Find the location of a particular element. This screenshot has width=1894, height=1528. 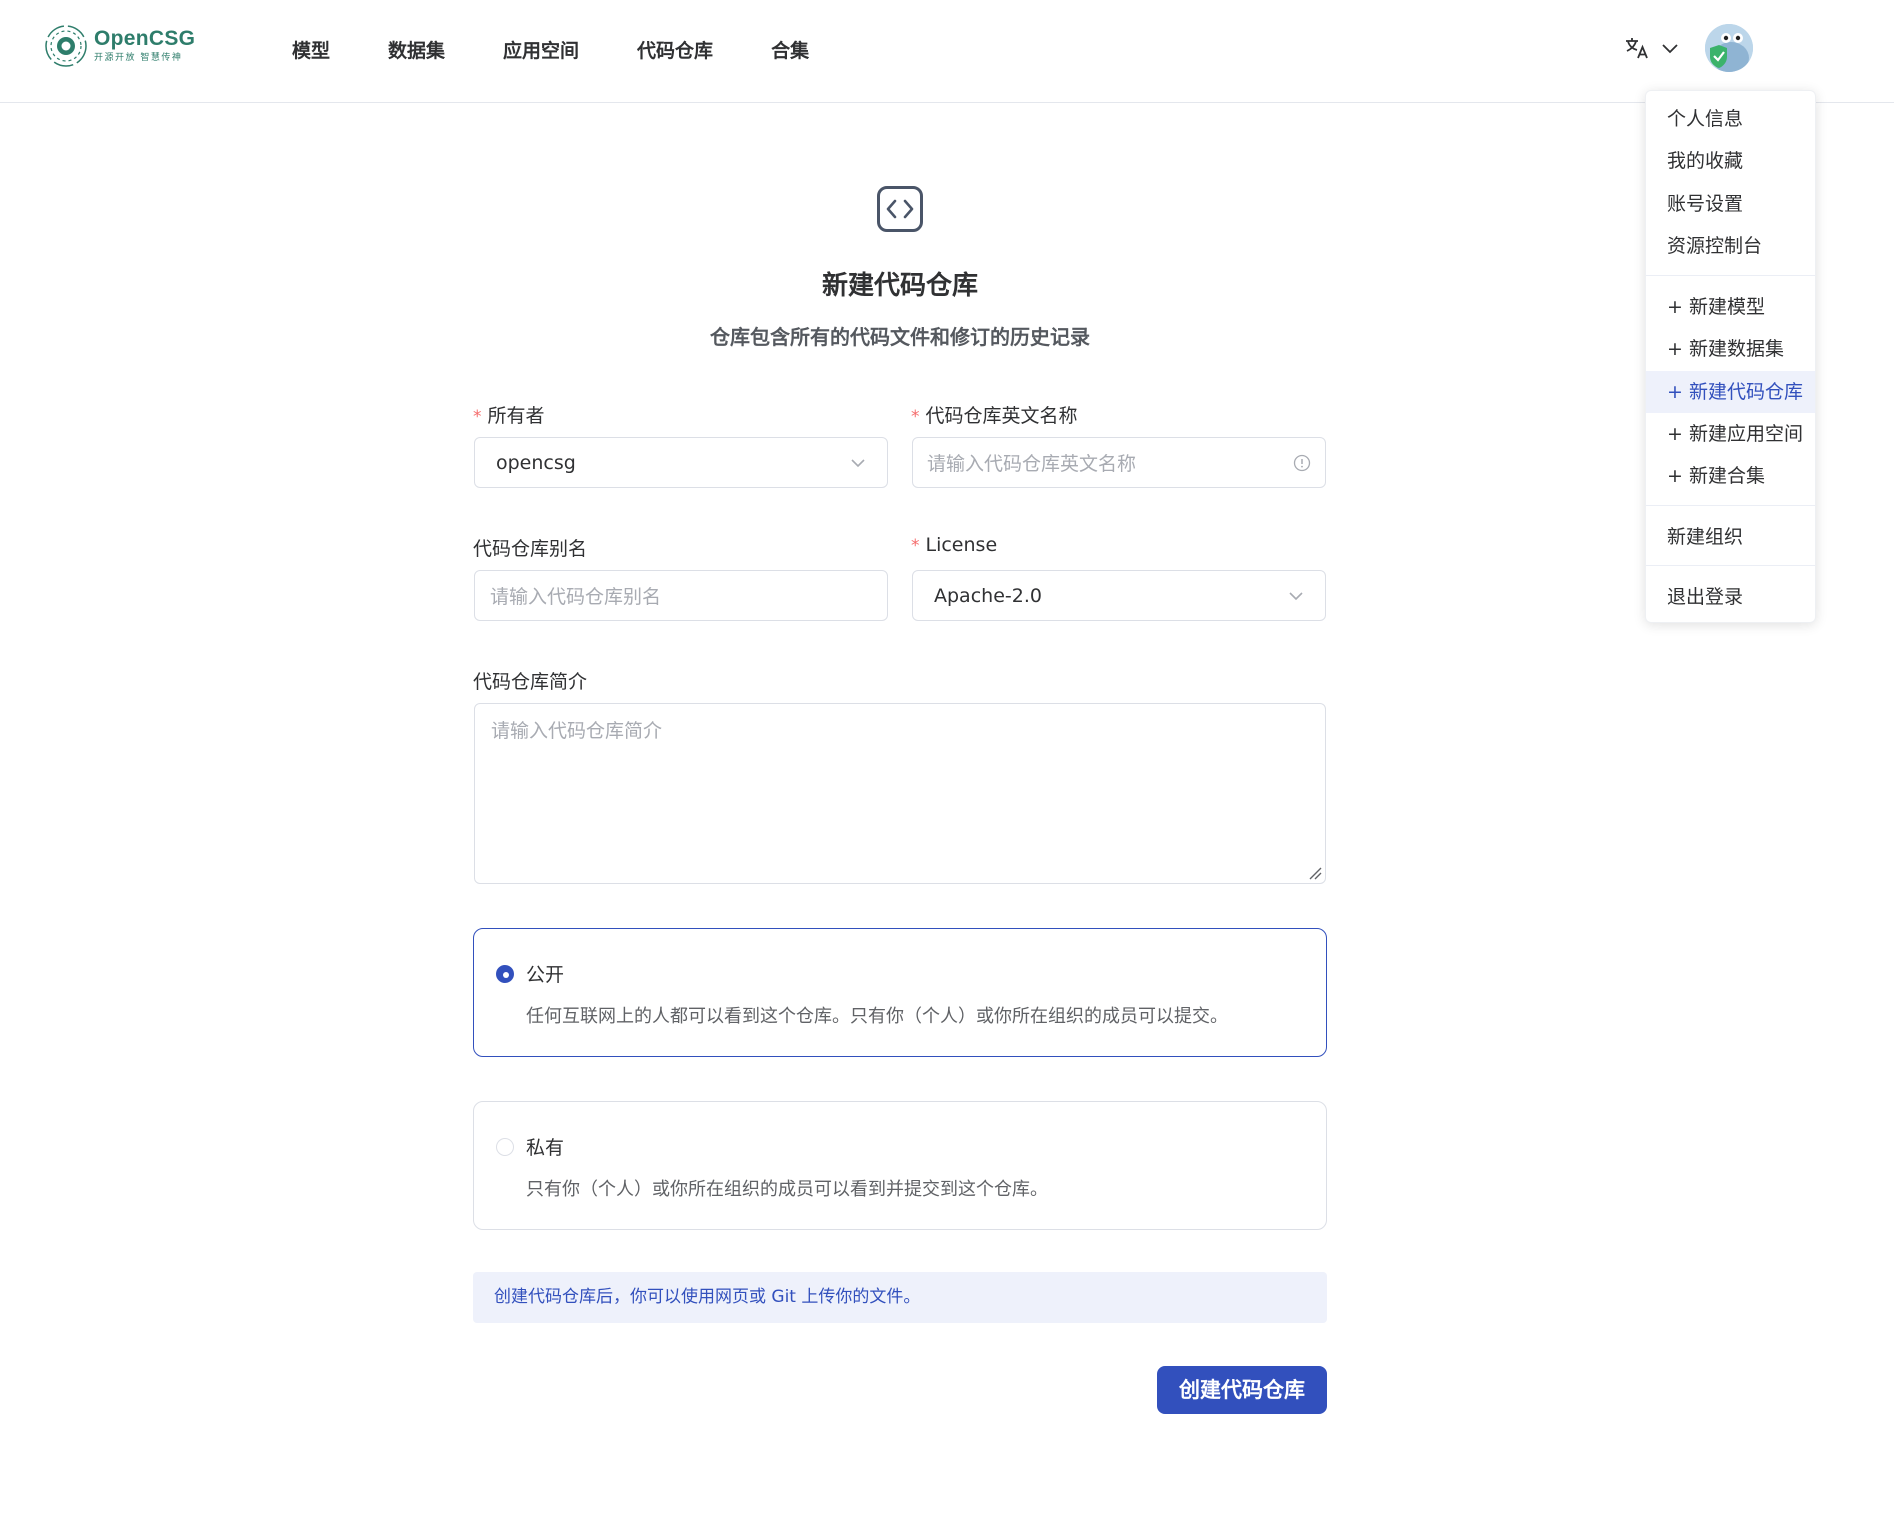

avatar-icon is located at coordinates (1729, 48).